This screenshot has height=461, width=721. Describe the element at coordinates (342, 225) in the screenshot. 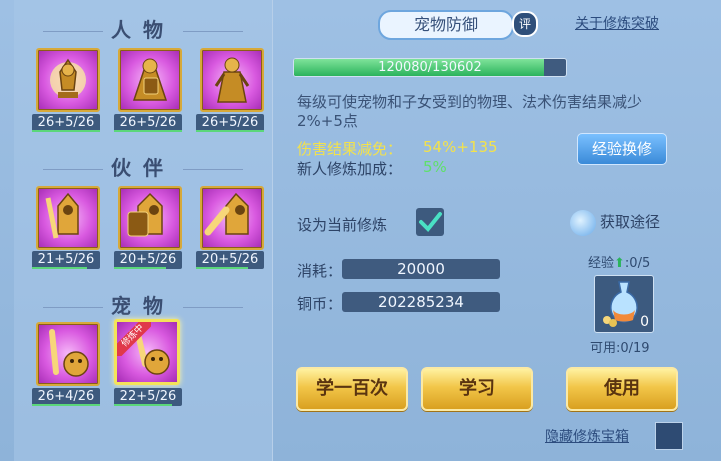

I see `set-current-label: 设为当前修炼` at that location.